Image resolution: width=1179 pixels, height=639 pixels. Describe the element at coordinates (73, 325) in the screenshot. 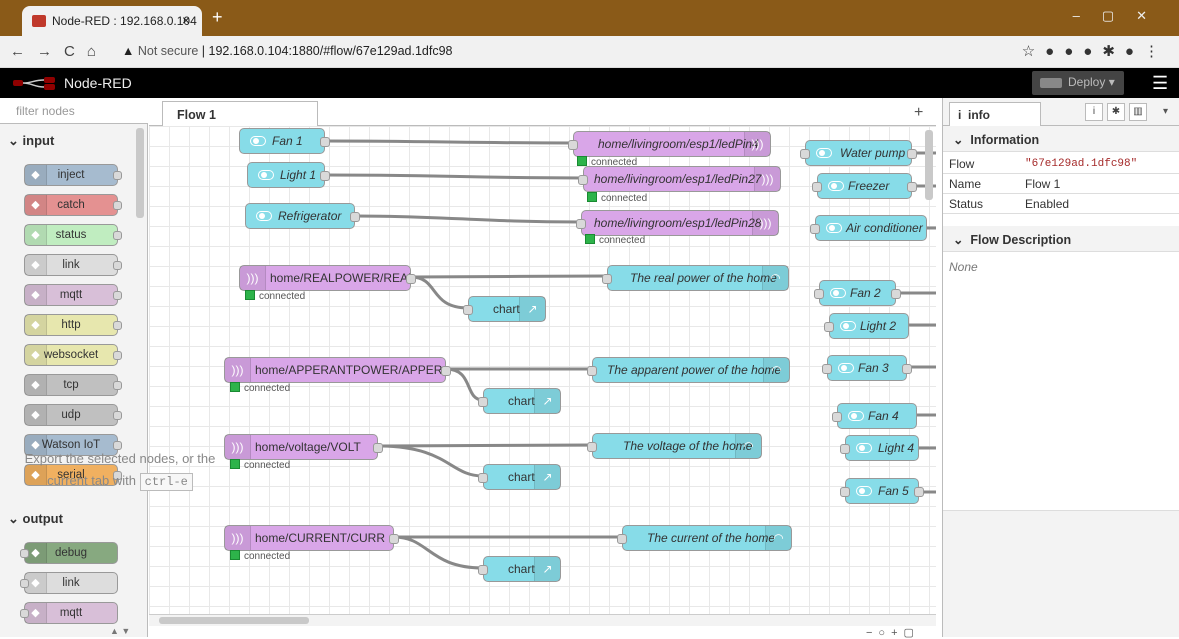

I see `palette-node-http: ◆ http` at that location.